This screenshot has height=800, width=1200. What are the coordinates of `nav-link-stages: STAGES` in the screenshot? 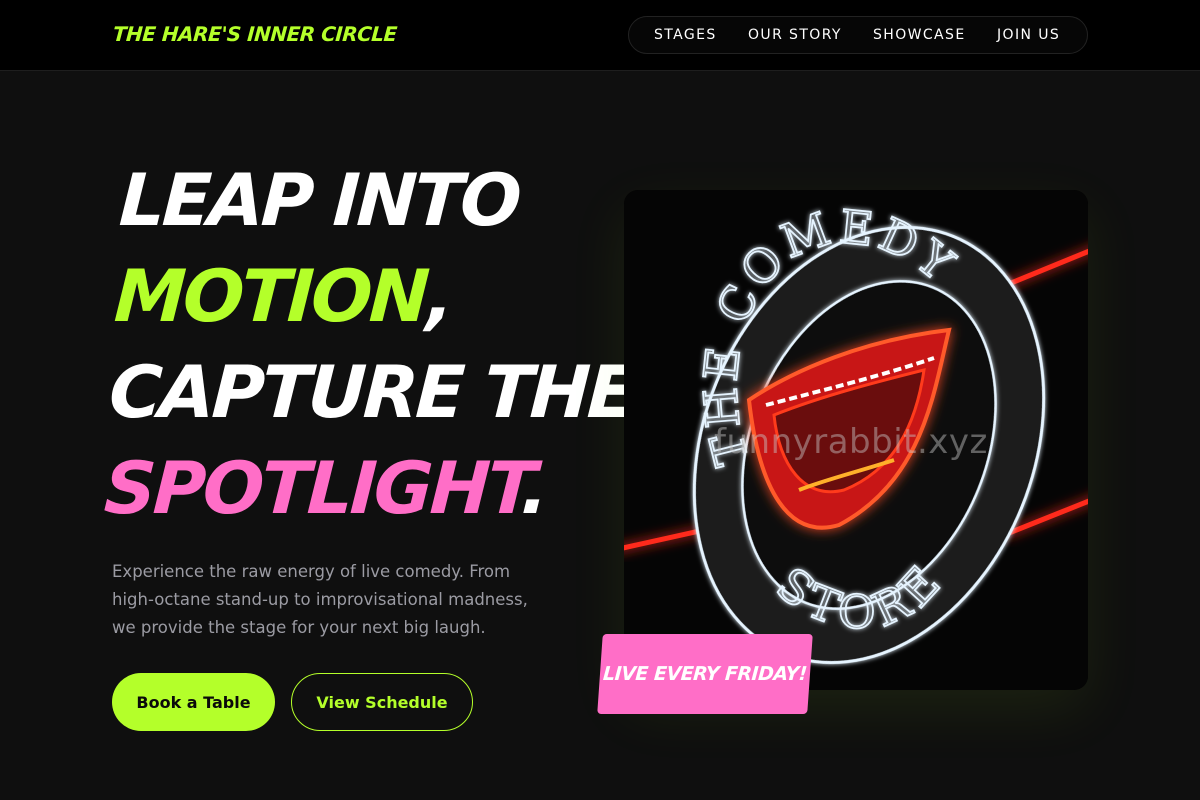 It's located at (685, 35).